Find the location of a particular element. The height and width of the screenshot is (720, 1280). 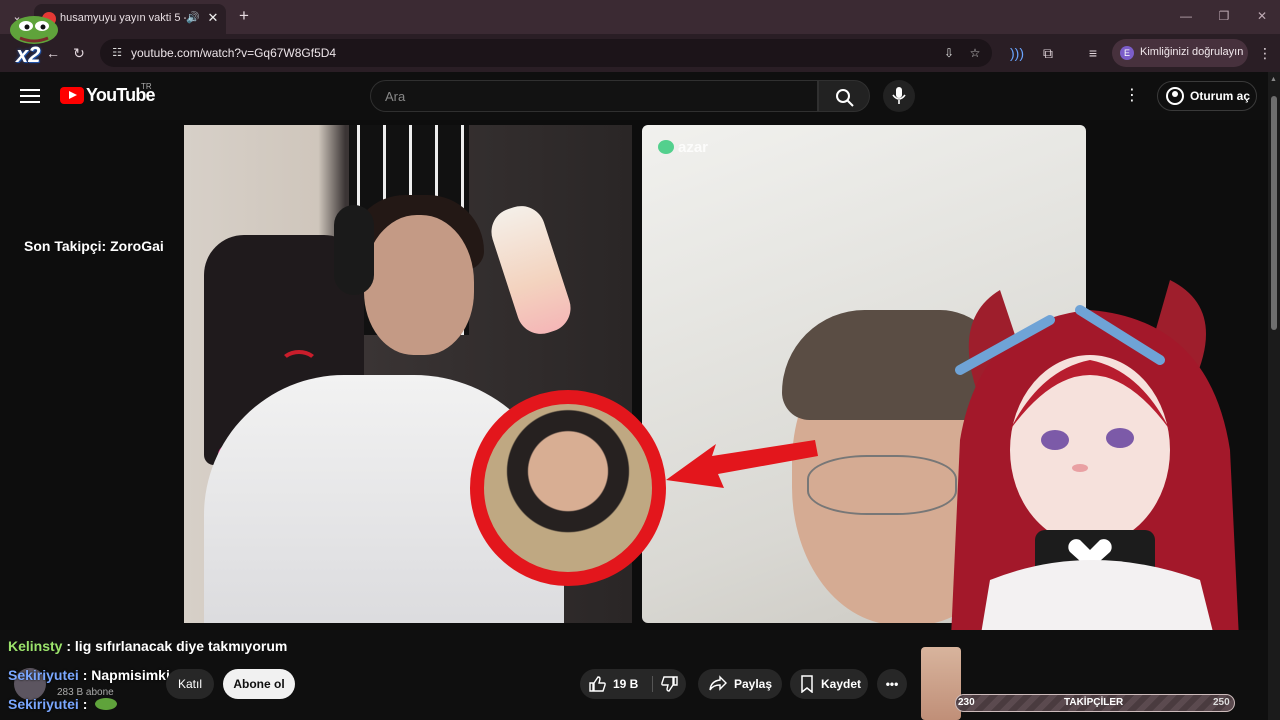

hamburger-menu-icon is located at coordinates (30, 96).